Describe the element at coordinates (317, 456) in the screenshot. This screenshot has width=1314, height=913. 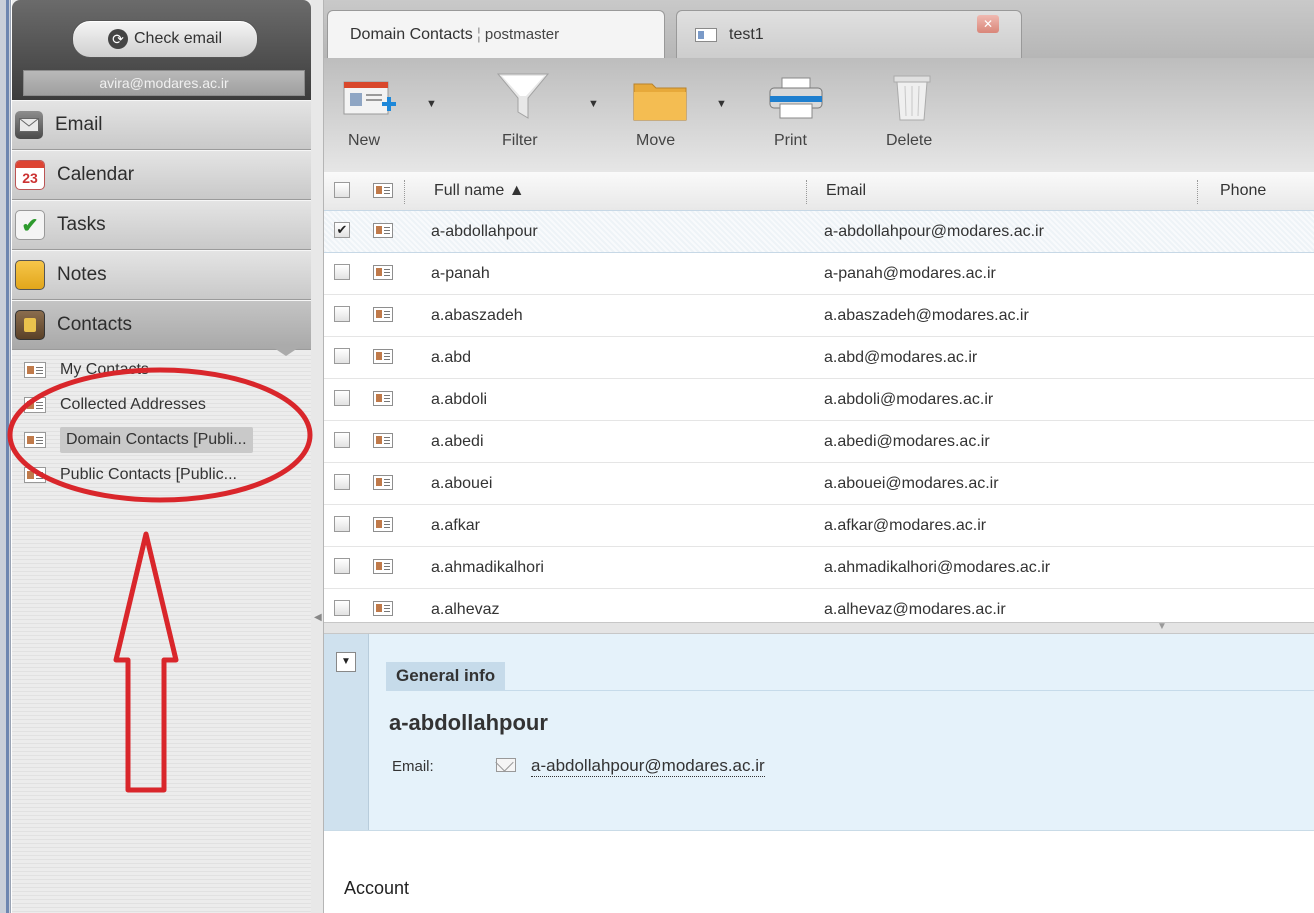
I see `sidebar-collapse-handle: ◀` at that location.